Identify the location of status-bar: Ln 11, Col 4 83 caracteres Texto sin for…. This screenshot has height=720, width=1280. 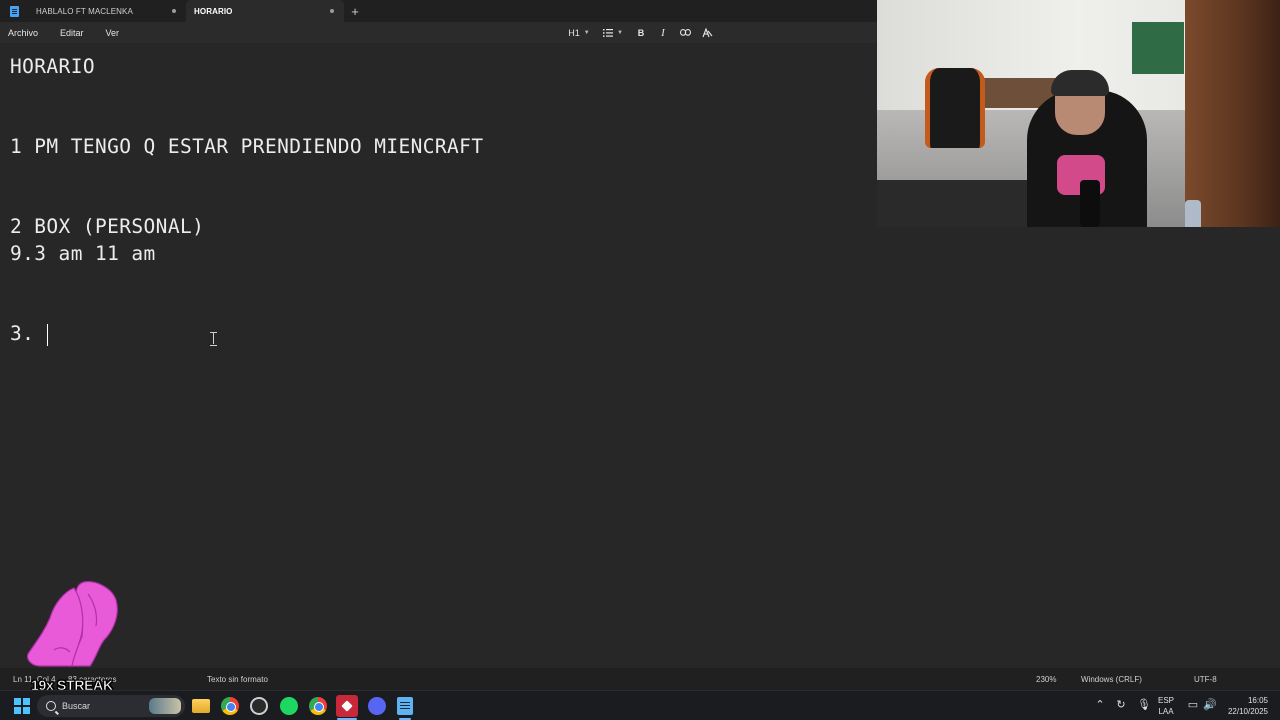
(640, 679).